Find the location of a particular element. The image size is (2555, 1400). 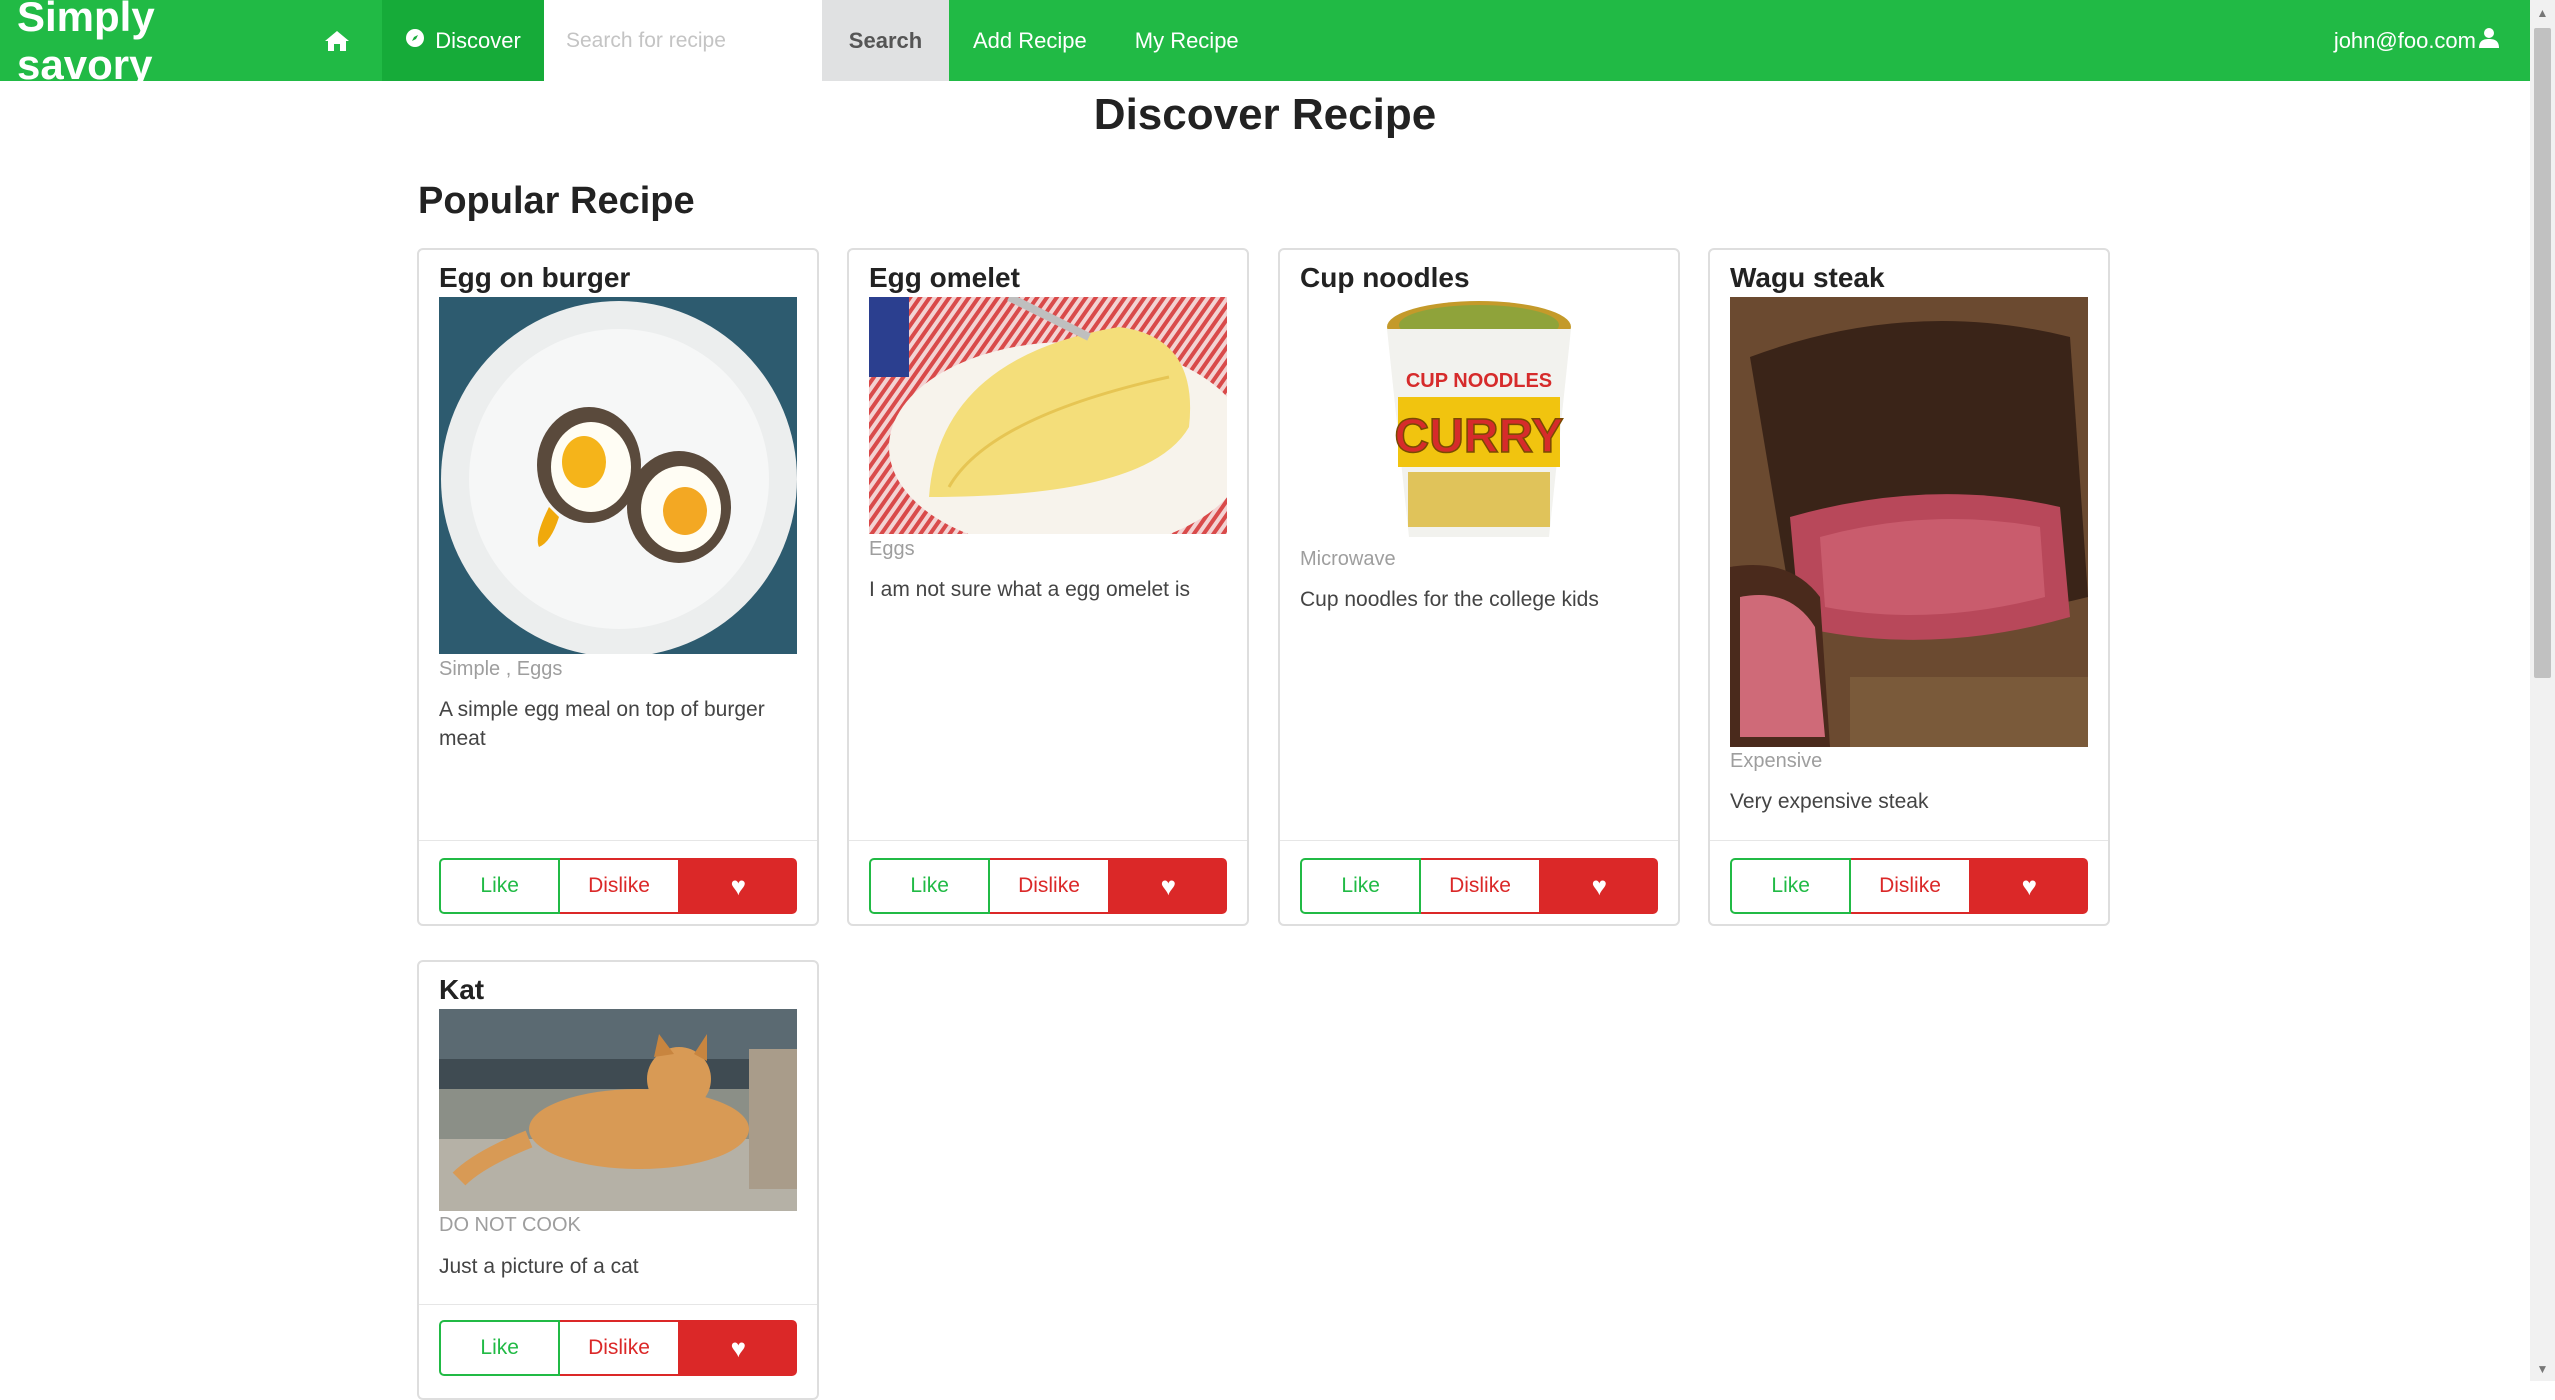

recipe-tags: Simple , Eggs is located at coordinates (501, 669).